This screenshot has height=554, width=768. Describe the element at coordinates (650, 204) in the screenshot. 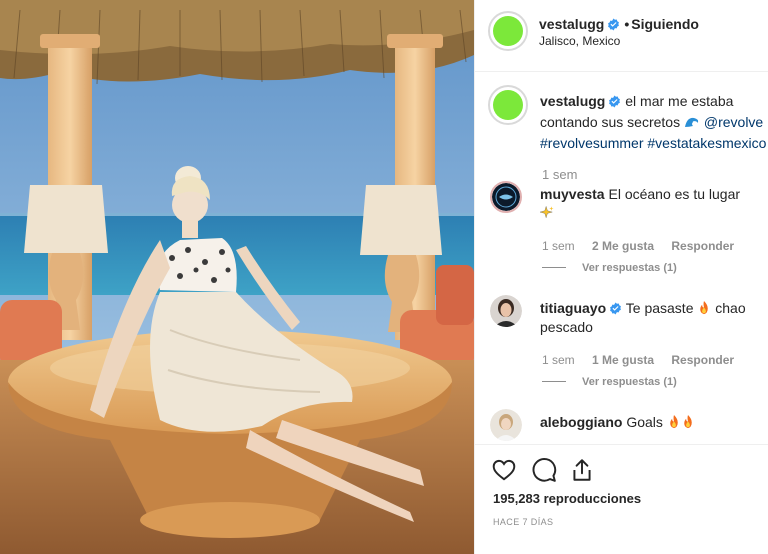

I see `comment-text: muyvesta El océano es tu lugar` at that location.